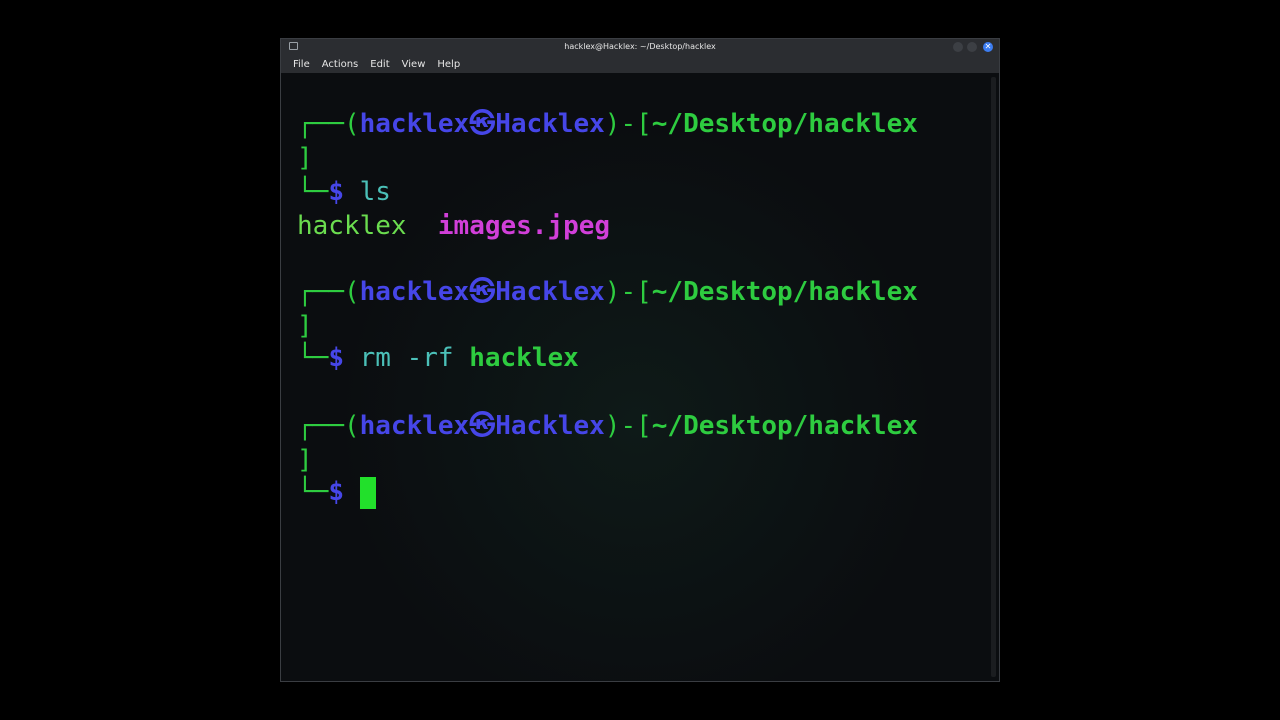 This screenshot has width=1280, height=720. I want to click on menu-help: Help, so click(448, 64).